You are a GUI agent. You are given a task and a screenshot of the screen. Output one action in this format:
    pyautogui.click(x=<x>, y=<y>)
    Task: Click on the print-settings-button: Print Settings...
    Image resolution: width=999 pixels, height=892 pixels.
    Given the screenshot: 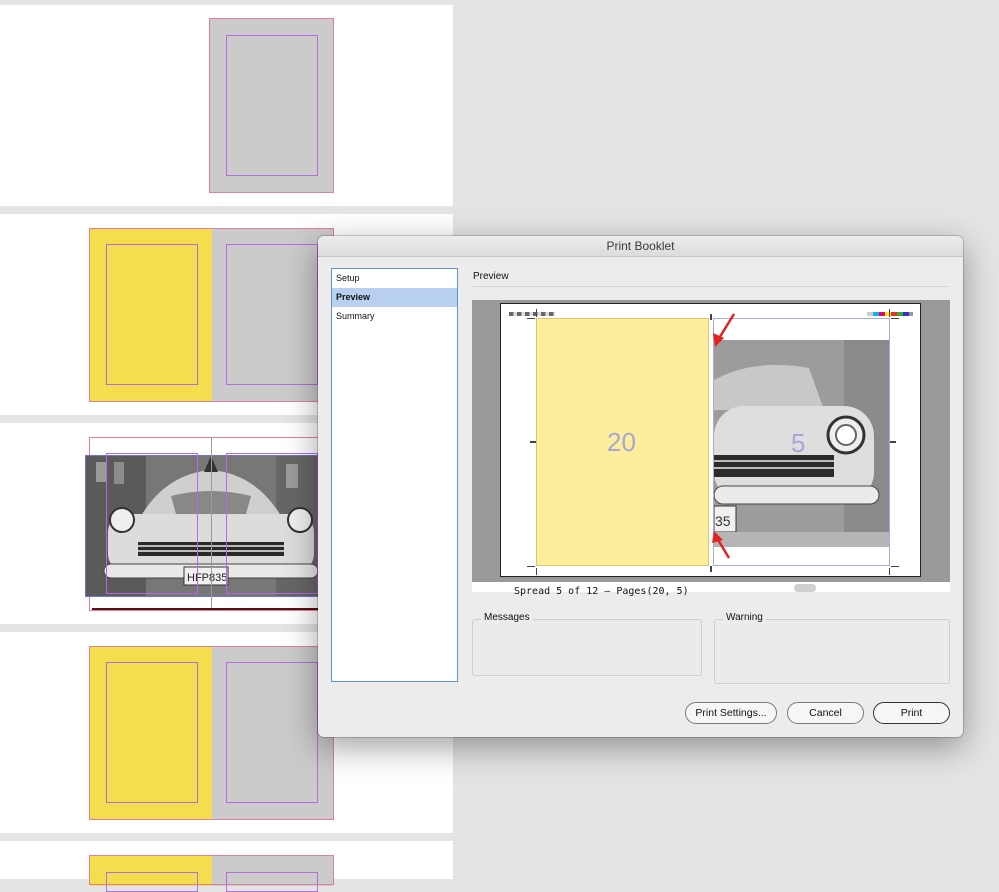 What is the action you would take?
    pyautogui.click(x=731, y=713)
    